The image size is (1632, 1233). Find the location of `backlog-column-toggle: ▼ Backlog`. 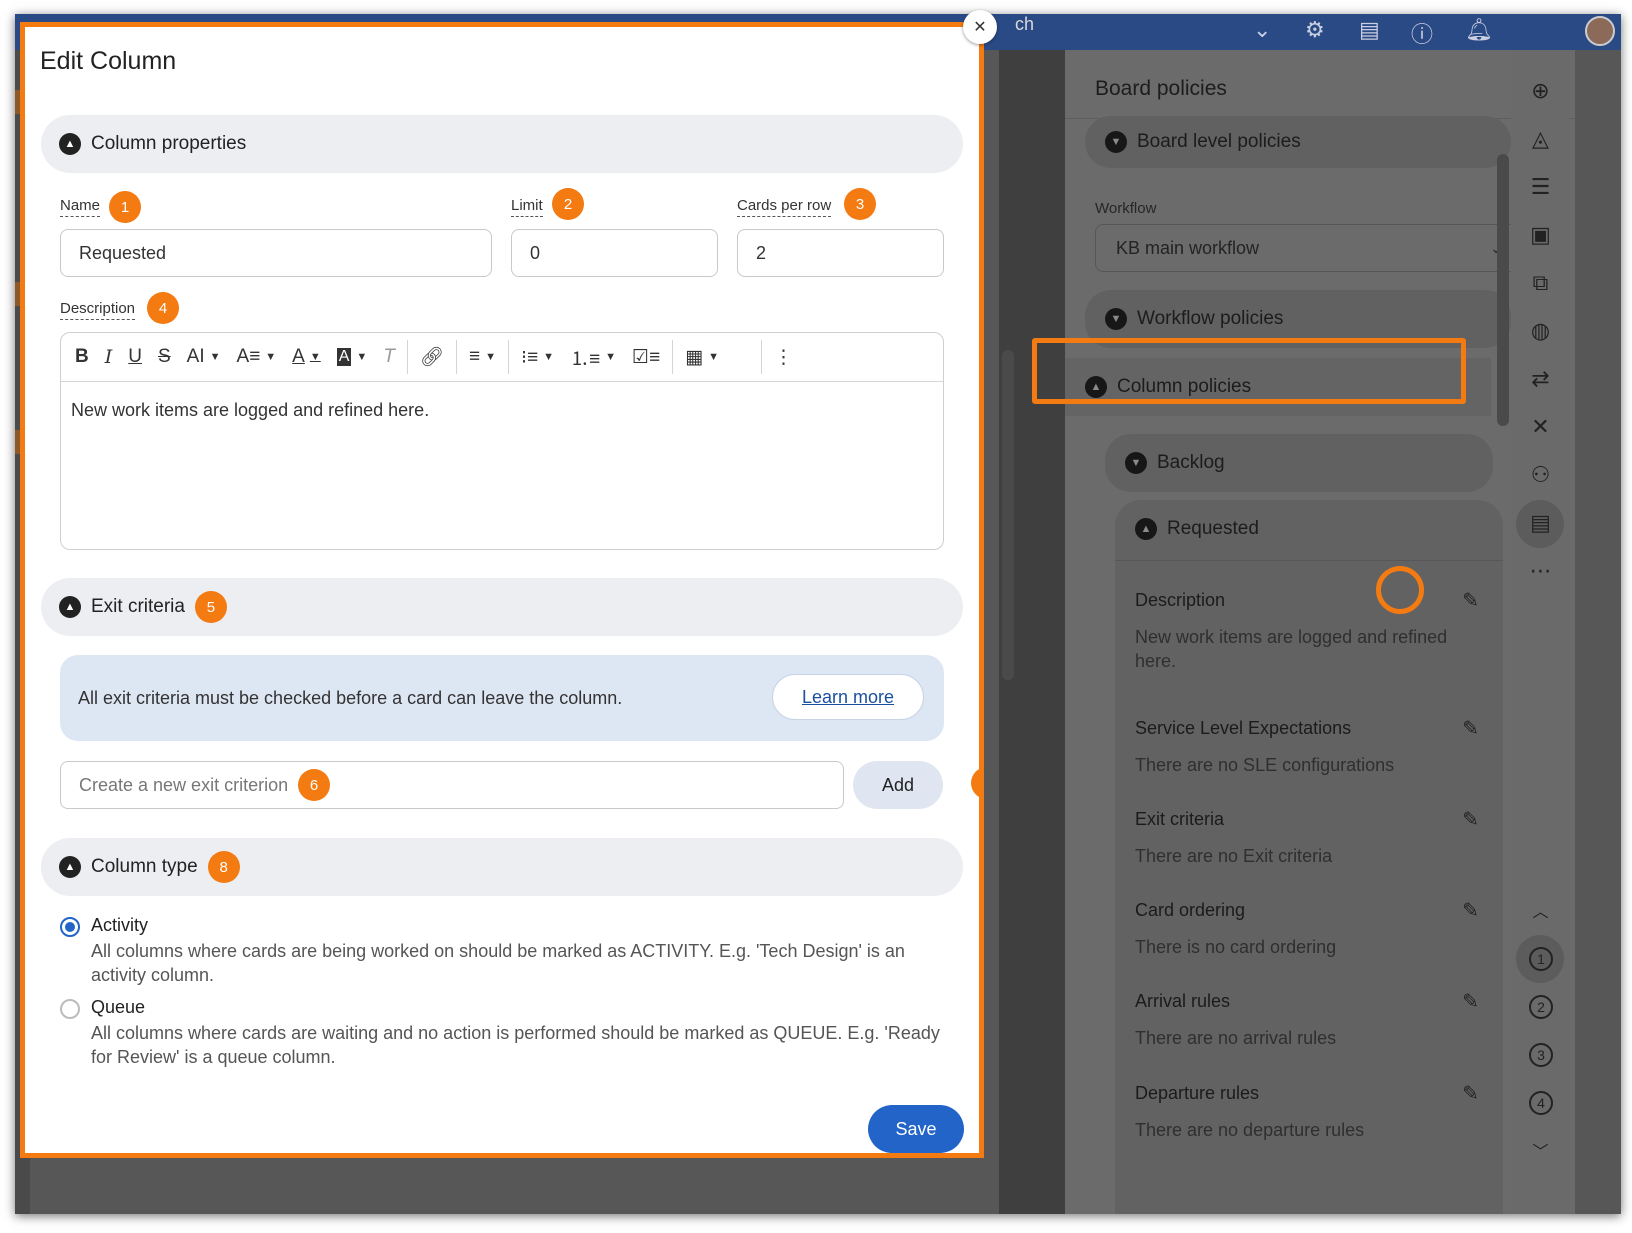

backlog-column-toggle: ▼ Backlog is located at coordinates (1299, 463).